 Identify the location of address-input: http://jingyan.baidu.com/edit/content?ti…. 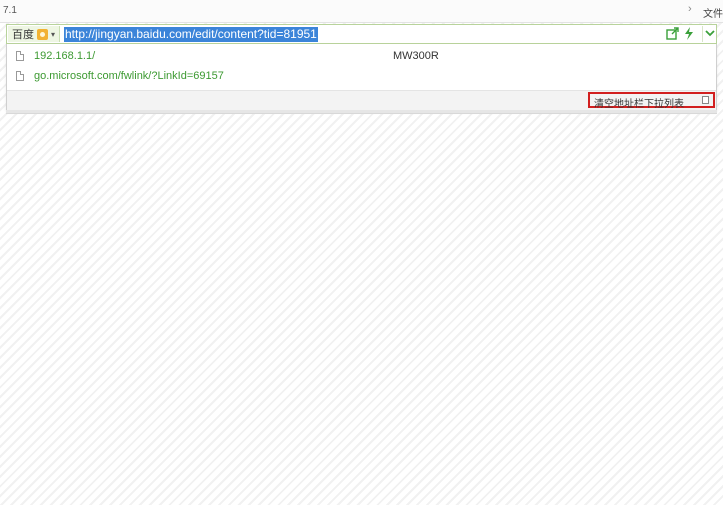
(191, 34).